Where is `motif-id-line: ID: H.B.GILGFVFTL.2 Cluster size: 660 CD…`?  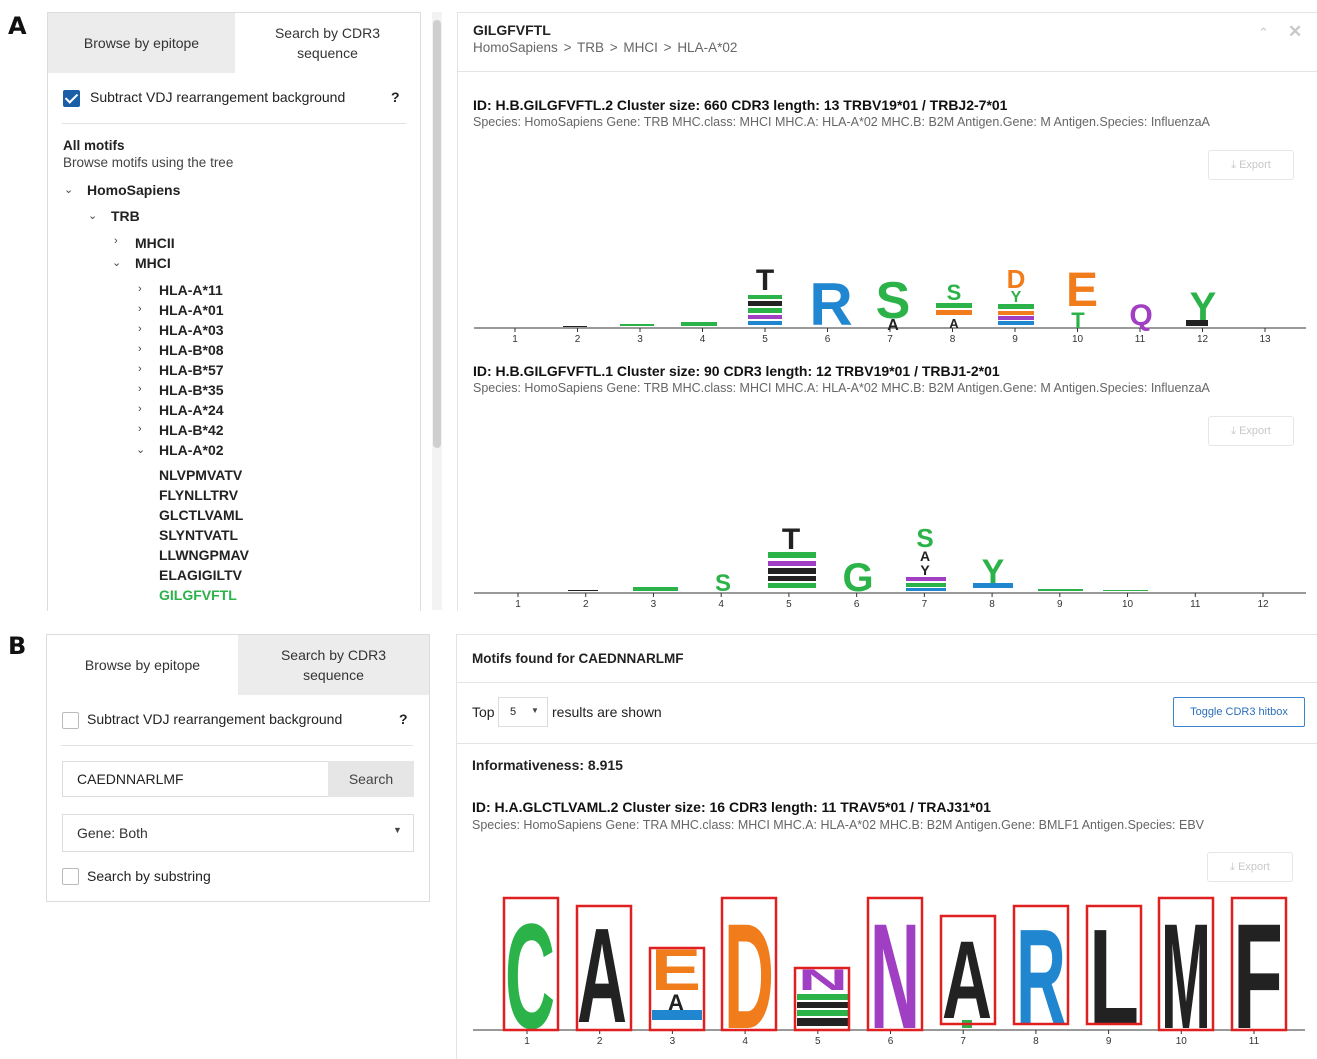 motif-id-line: ID: H.B.GILGFVFTL.2 Cluster size: 660 CD… is located at coordinates (740, 105).